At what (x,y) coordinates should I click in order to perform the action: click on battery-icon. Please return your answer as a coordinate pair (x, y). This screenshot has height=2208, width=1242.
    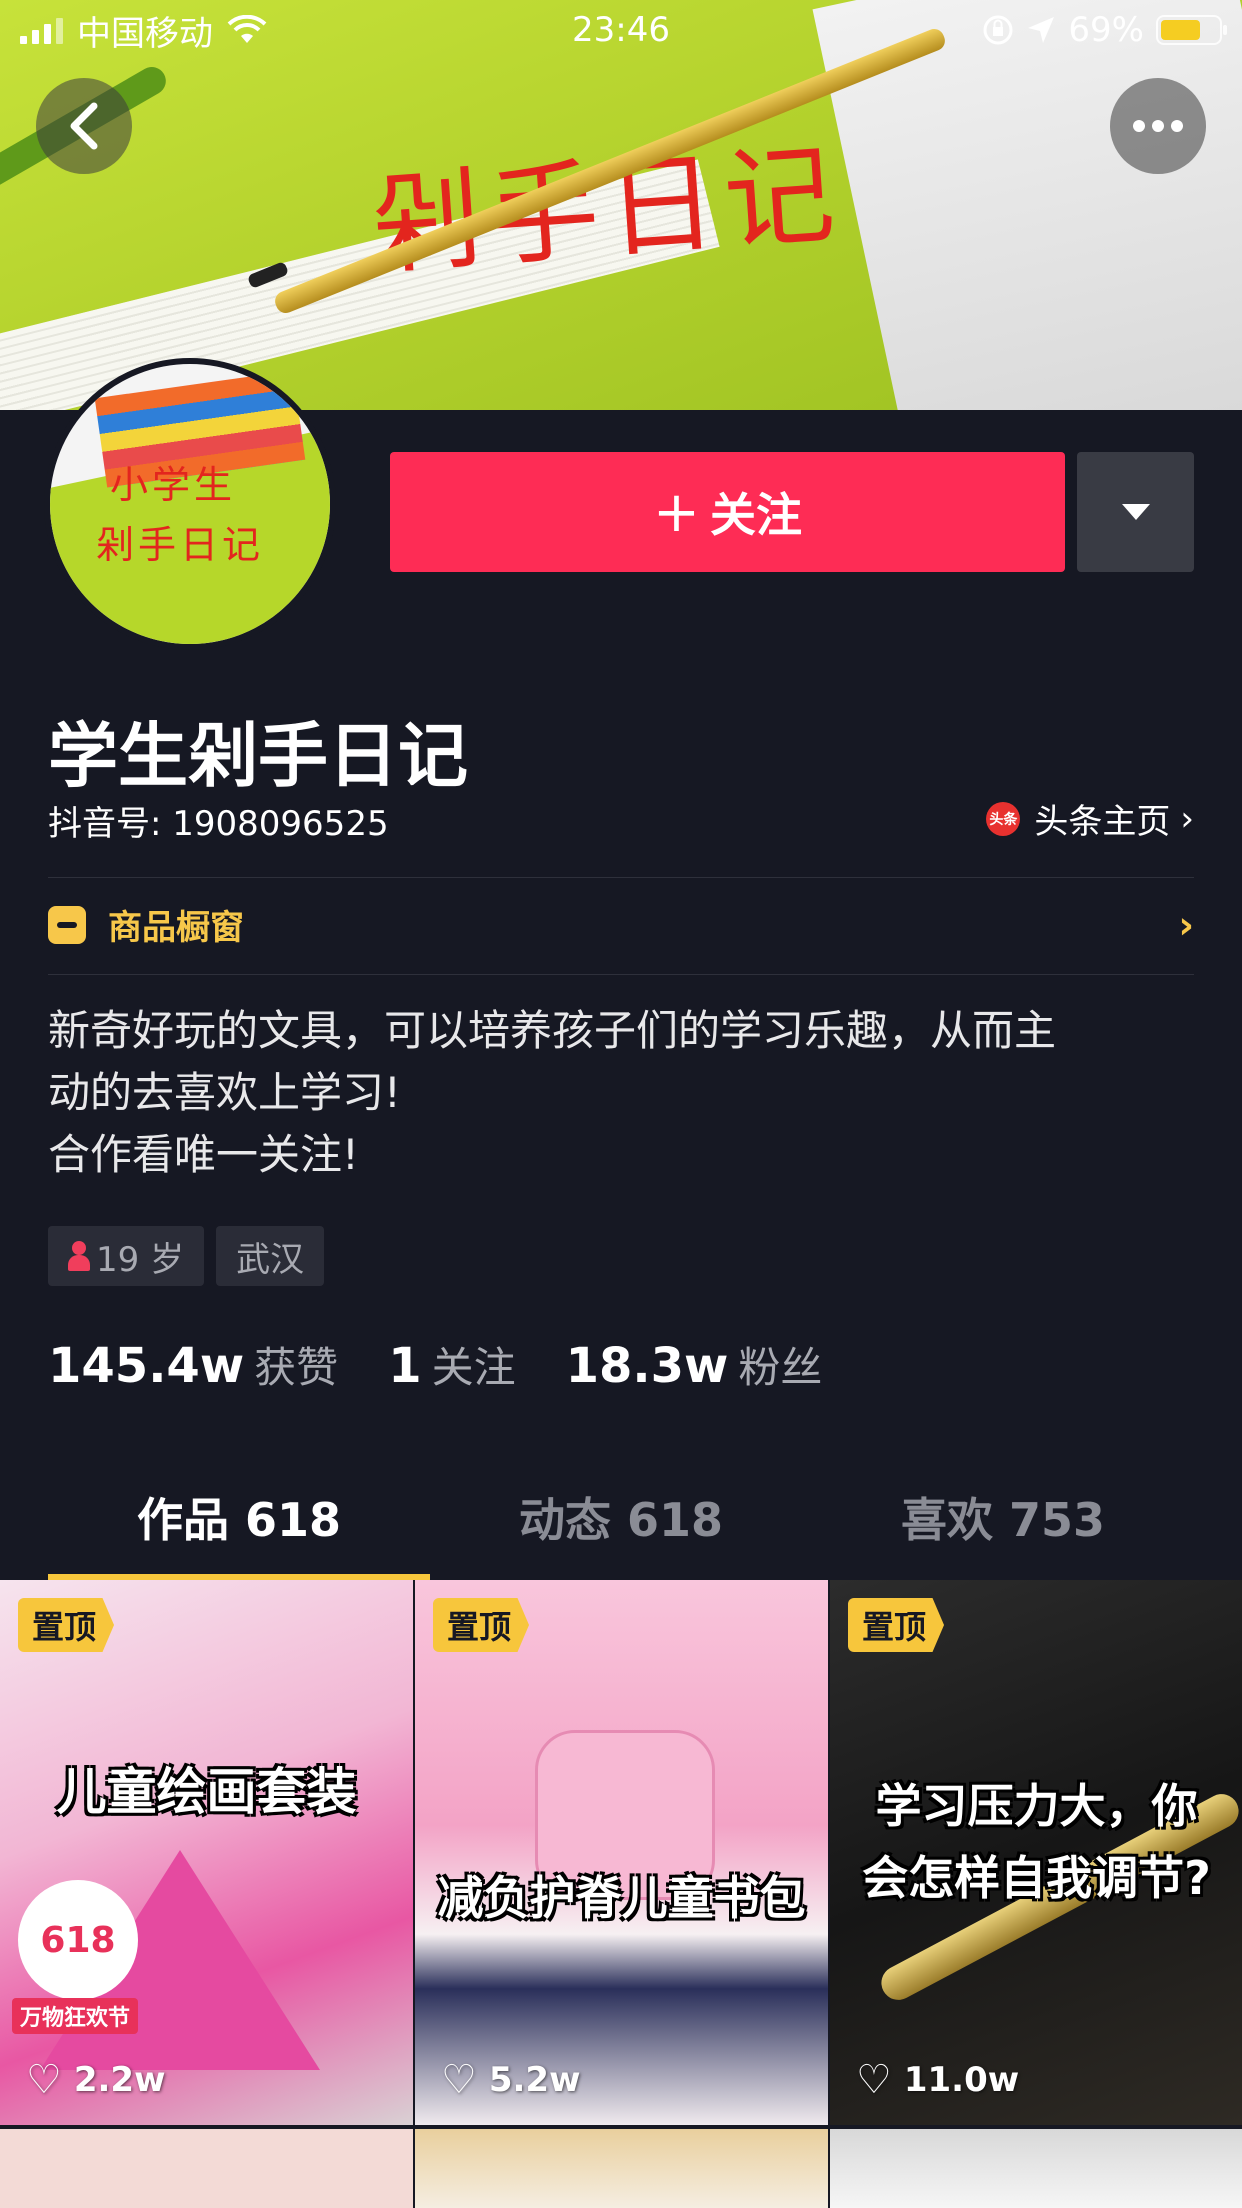
    Looking at the image, I should click on (1191, 30).